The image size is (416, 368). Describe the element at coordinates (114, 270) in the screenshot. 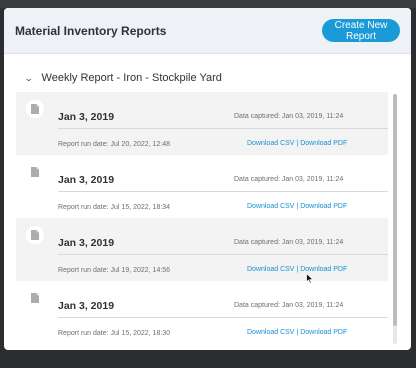

I see `report-run-date: Report run date: Jul 19, 2022, 14:56` at that location.